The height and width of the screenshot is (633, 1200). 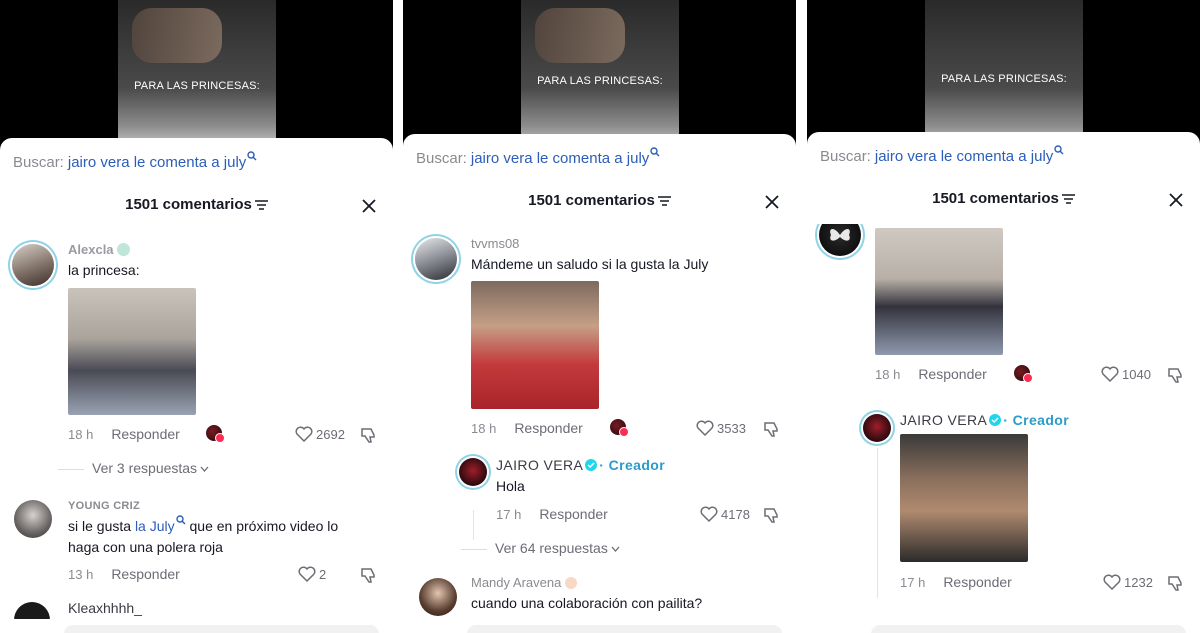 I want to click on comment-meta: 18 h Responder, so click(x=124, y=434).